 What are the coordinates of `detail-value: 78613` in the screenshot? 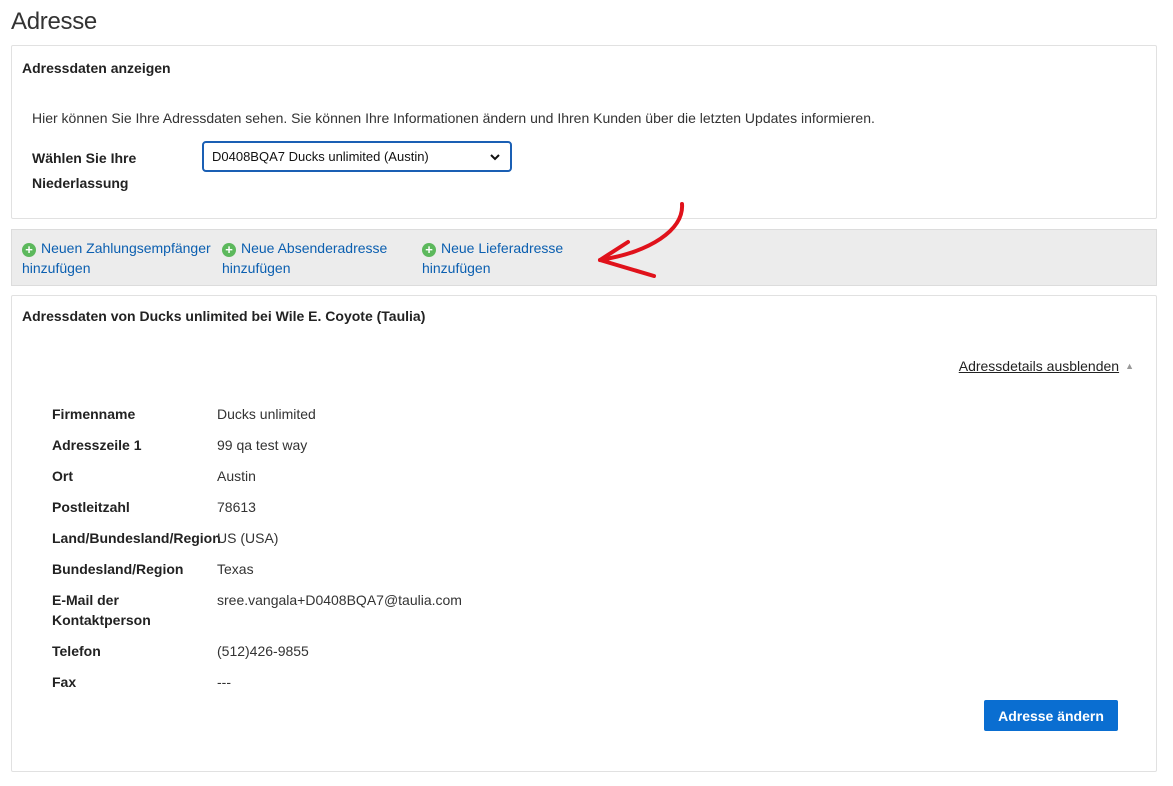 It's located at (236, 507).